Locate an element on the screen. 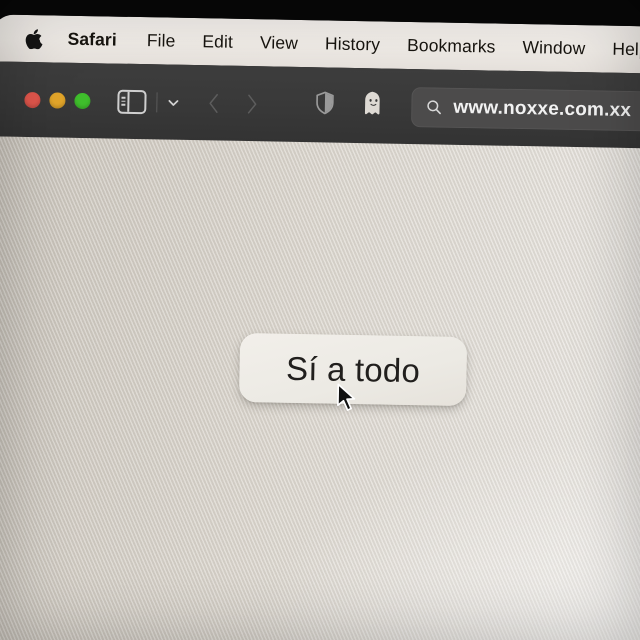 The height and width of the screenshot is (640, 640). menu-item-safari: Safari is located at coordinates (92, 40).